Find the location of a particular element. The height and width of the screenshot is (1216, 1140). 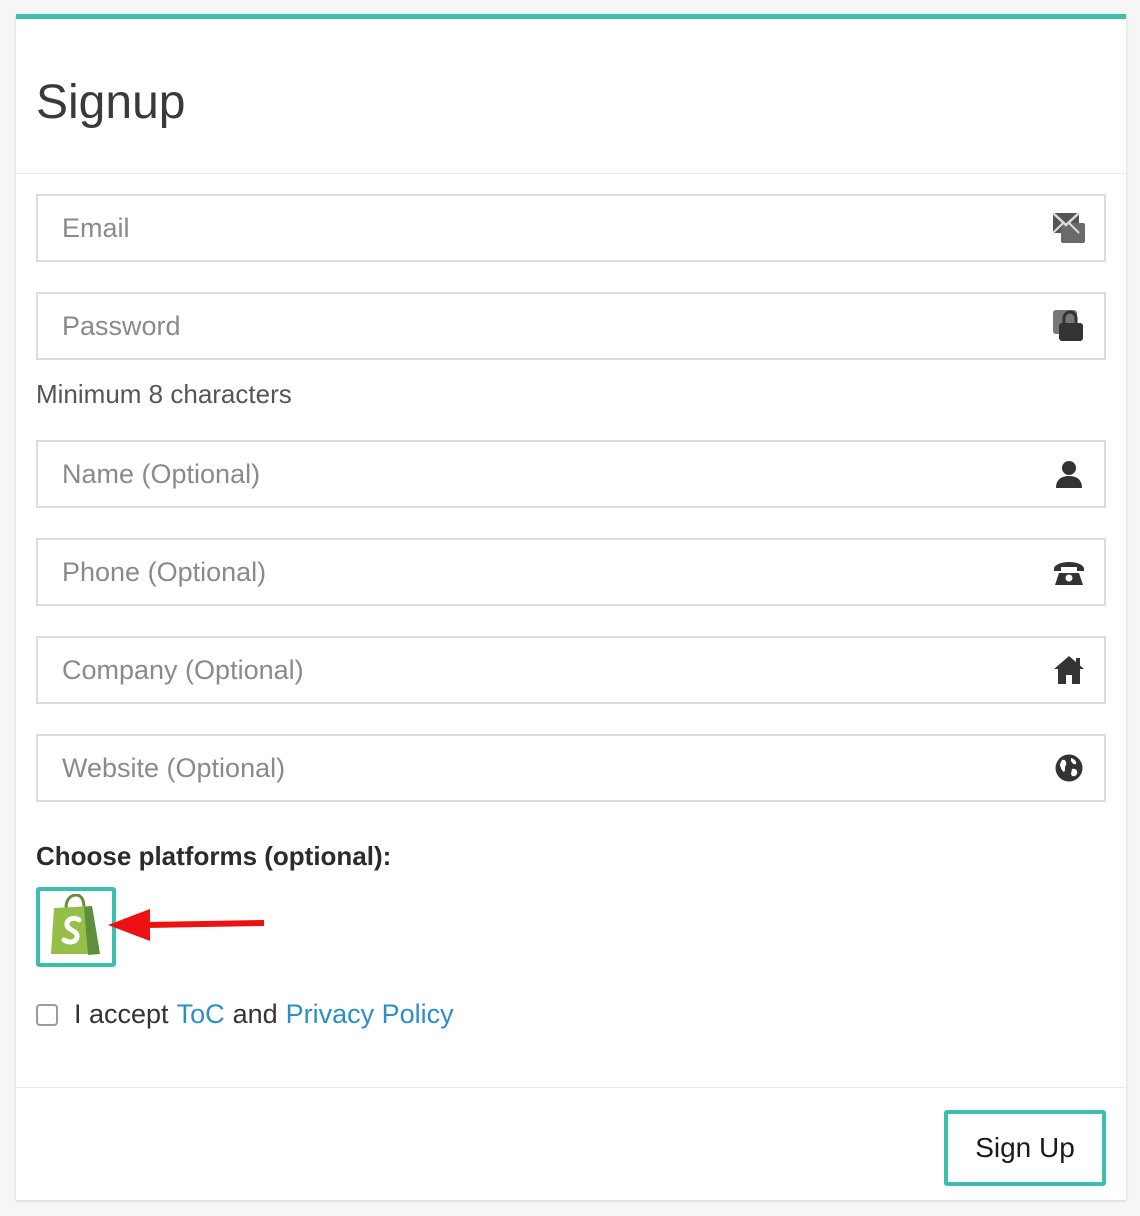

platform-option-shopify is located at coordinates (76, 927).